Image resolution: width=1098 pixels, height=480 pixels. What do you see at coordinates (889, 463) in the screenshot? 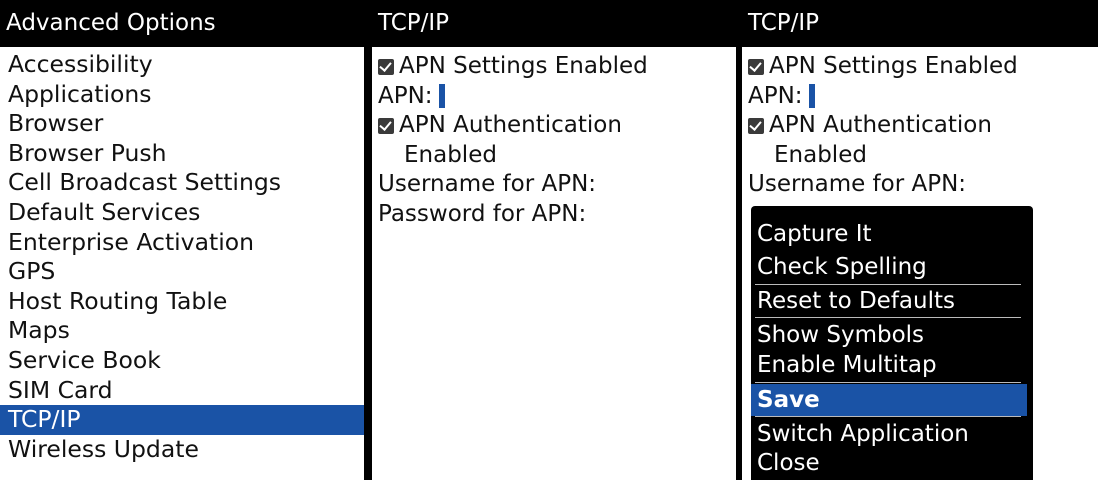
I see `menu-item-close: Close` at bounding box center [889, 463].